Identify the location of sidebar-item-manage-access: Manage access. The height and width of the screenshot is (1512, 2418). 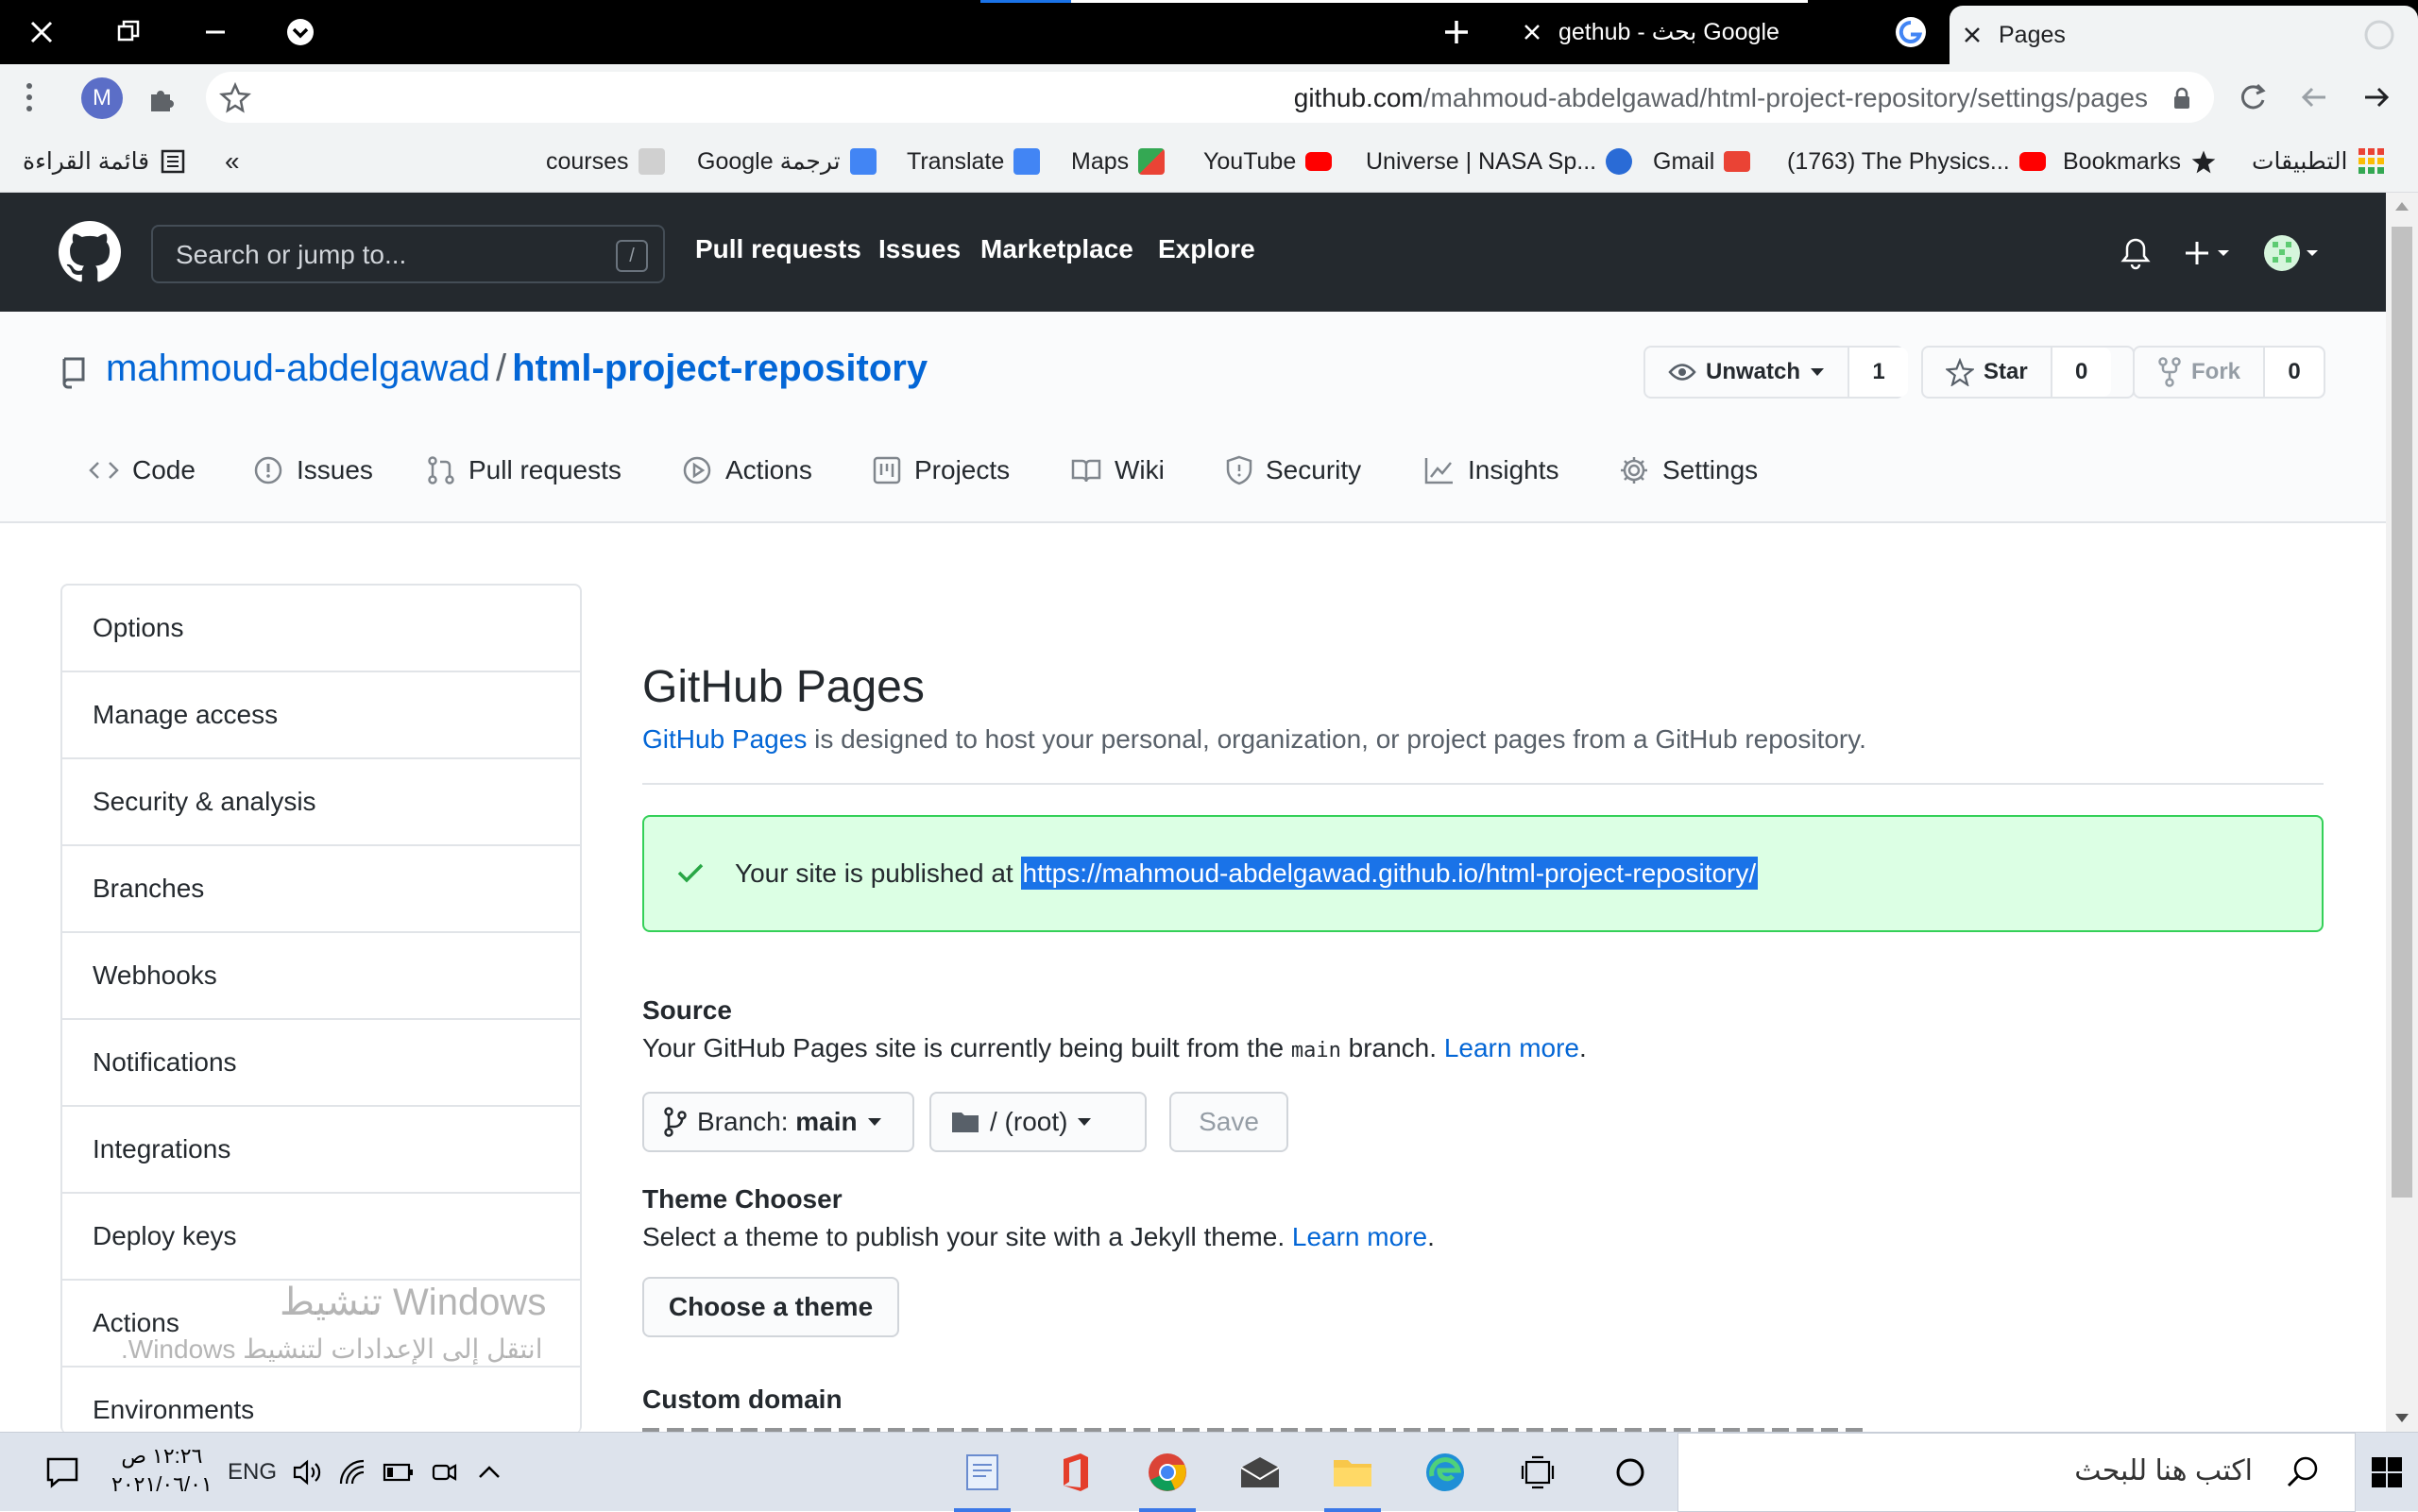
(321, 715).